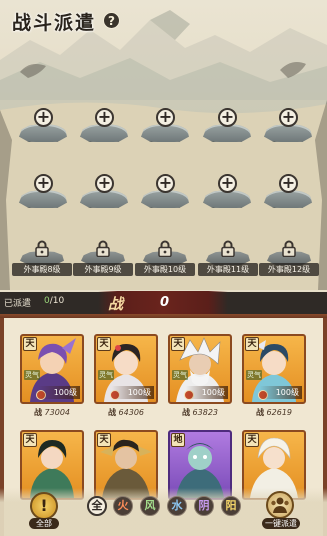 The width and height of the screenshot is (327, 536). Describe the element at coordinates (52, 412) in the screenshot. I see `hero-power: 战 73004` at that location.